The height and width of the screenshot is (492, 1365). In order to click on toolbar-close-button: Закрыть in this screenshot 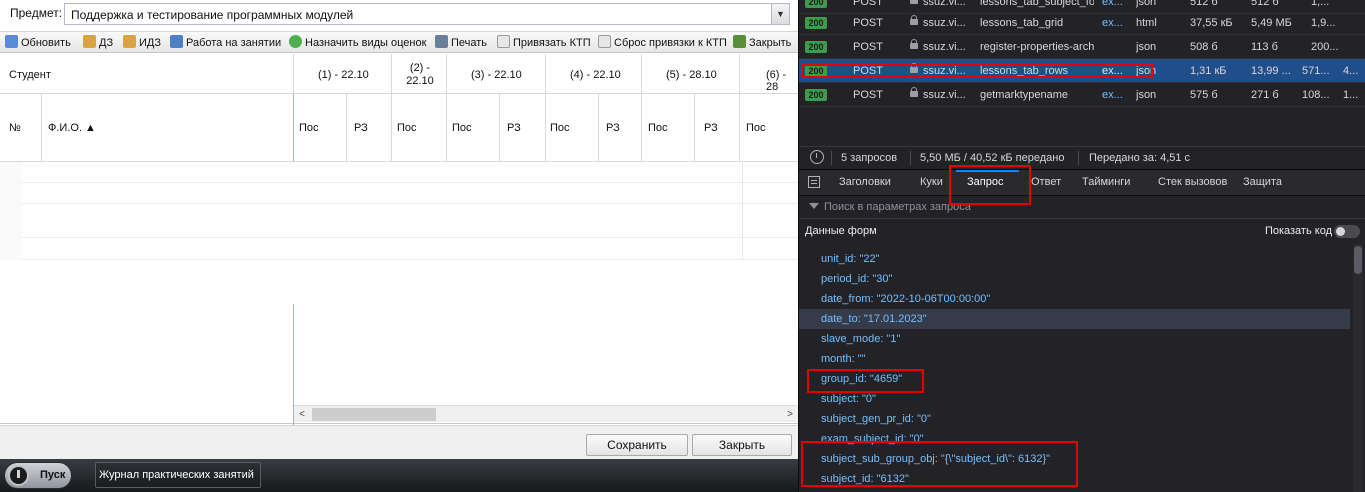, I will do `click(762, 43)`.